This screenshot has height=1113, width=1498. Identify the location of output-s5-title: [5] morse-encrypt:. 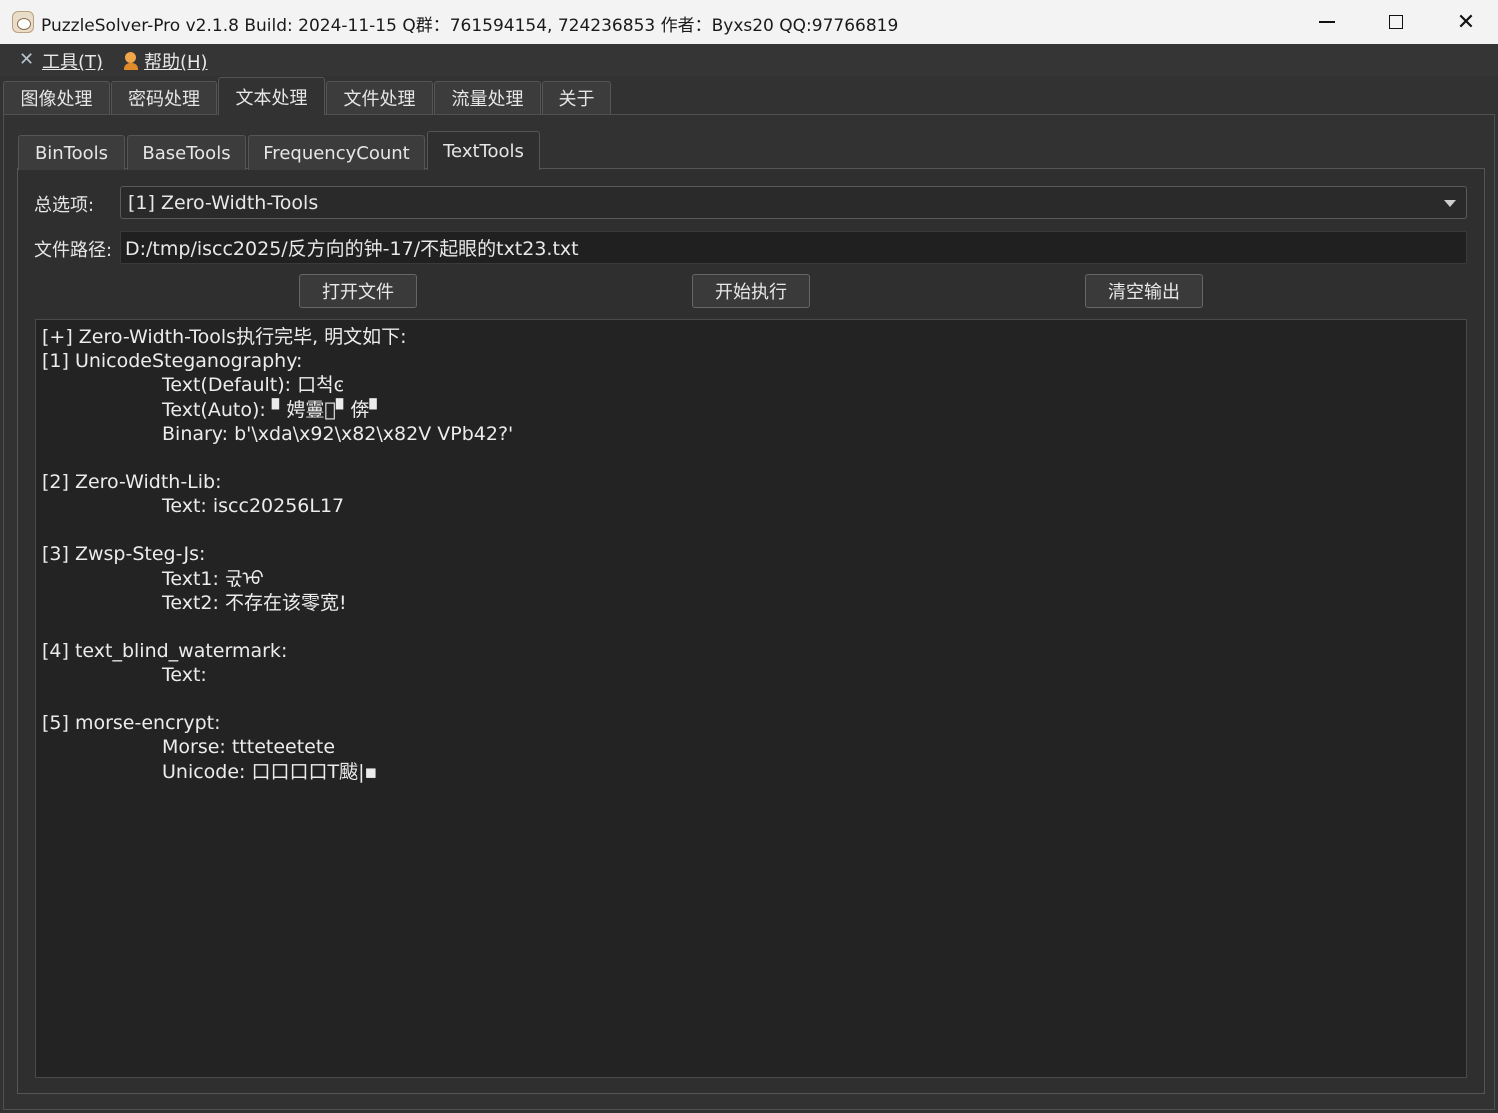
(131, 723).